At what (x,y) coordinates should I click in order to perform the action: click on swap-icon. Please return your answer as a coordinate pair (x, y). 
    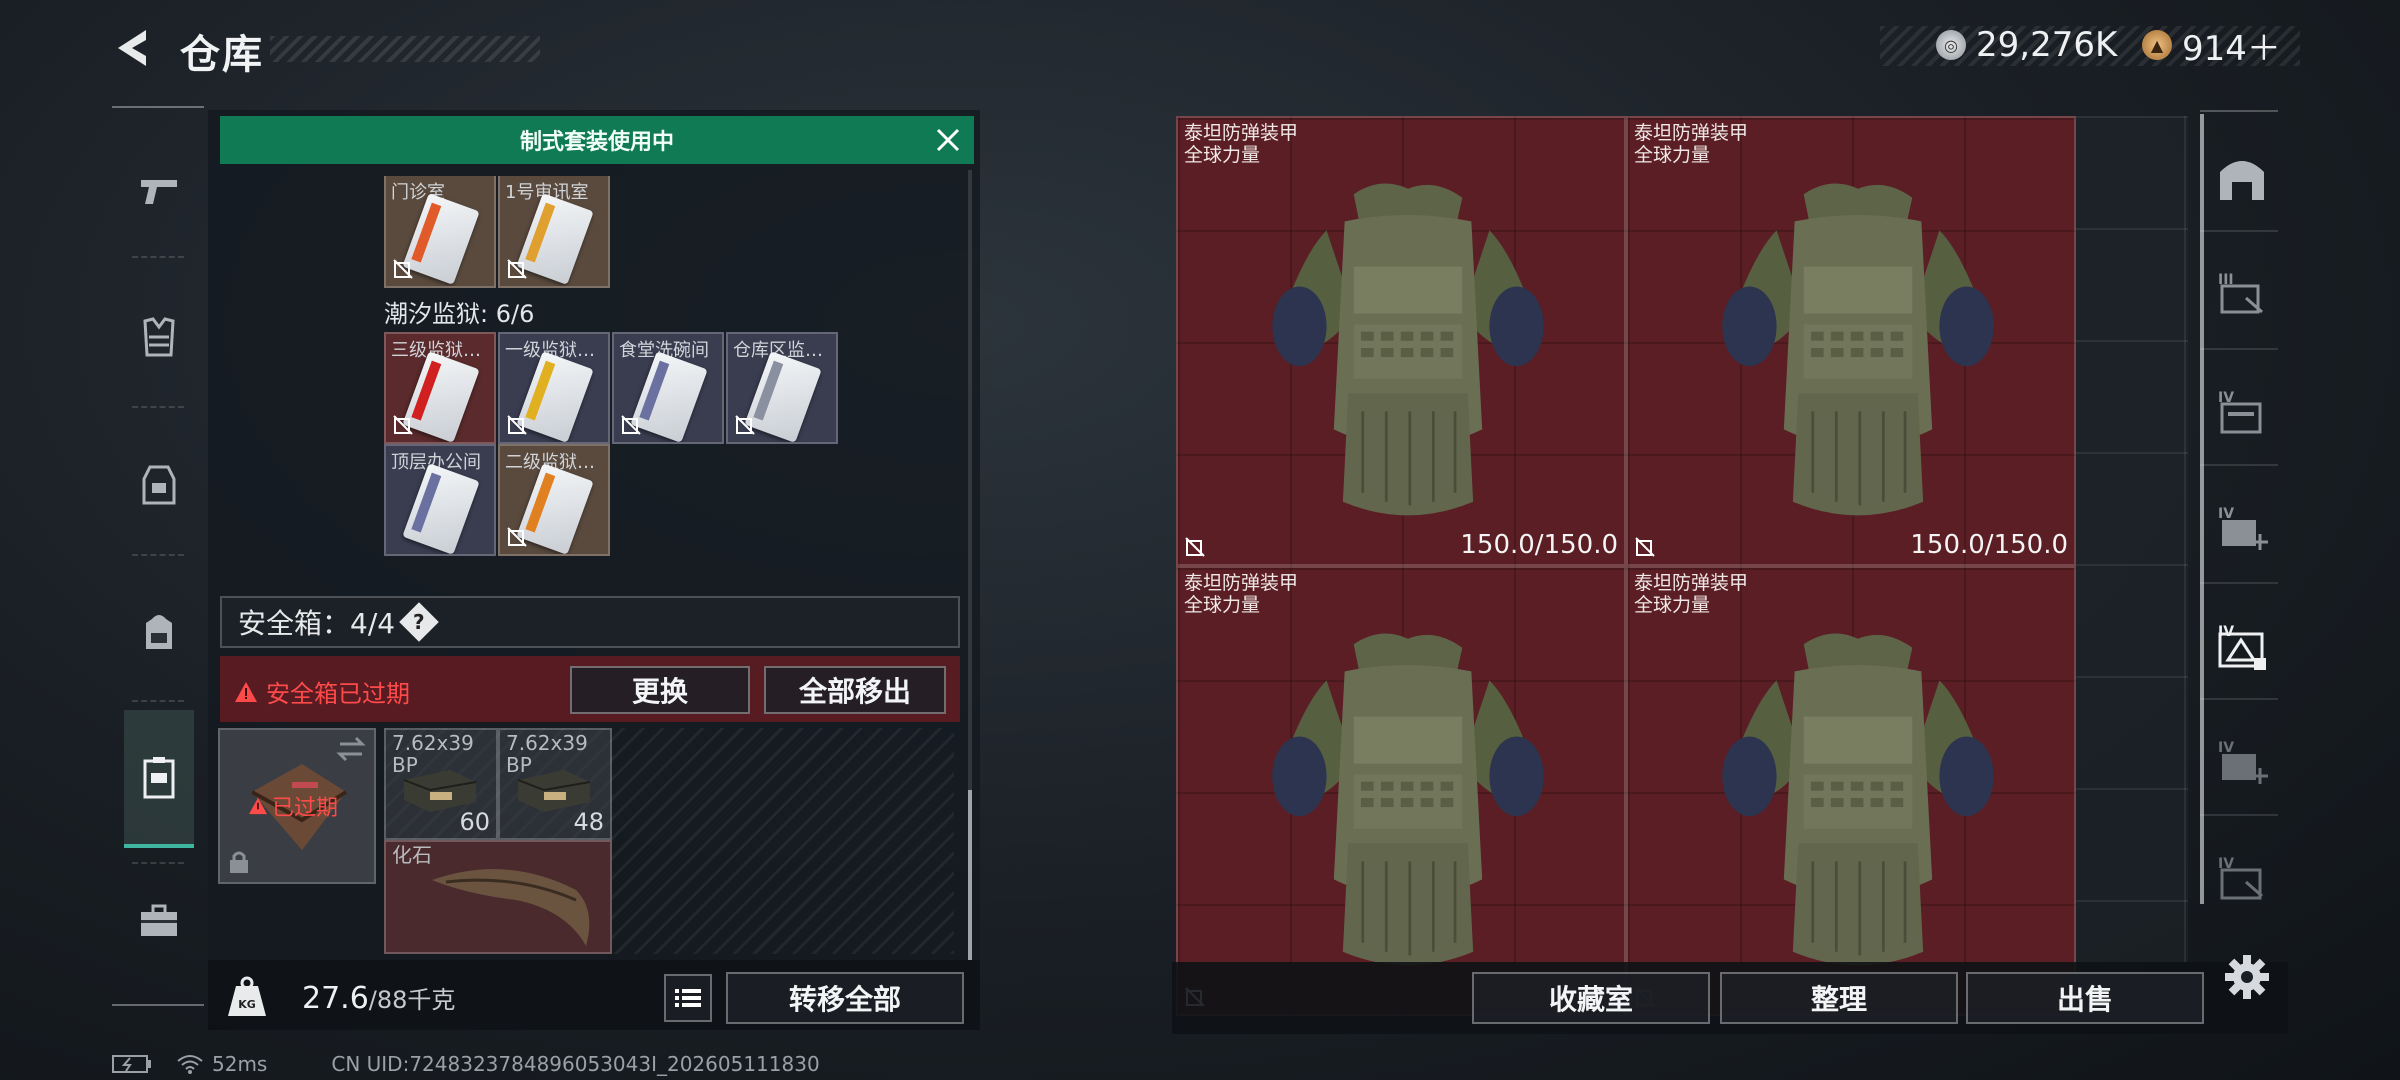
    Looking at the image, I should click on (351, 749).